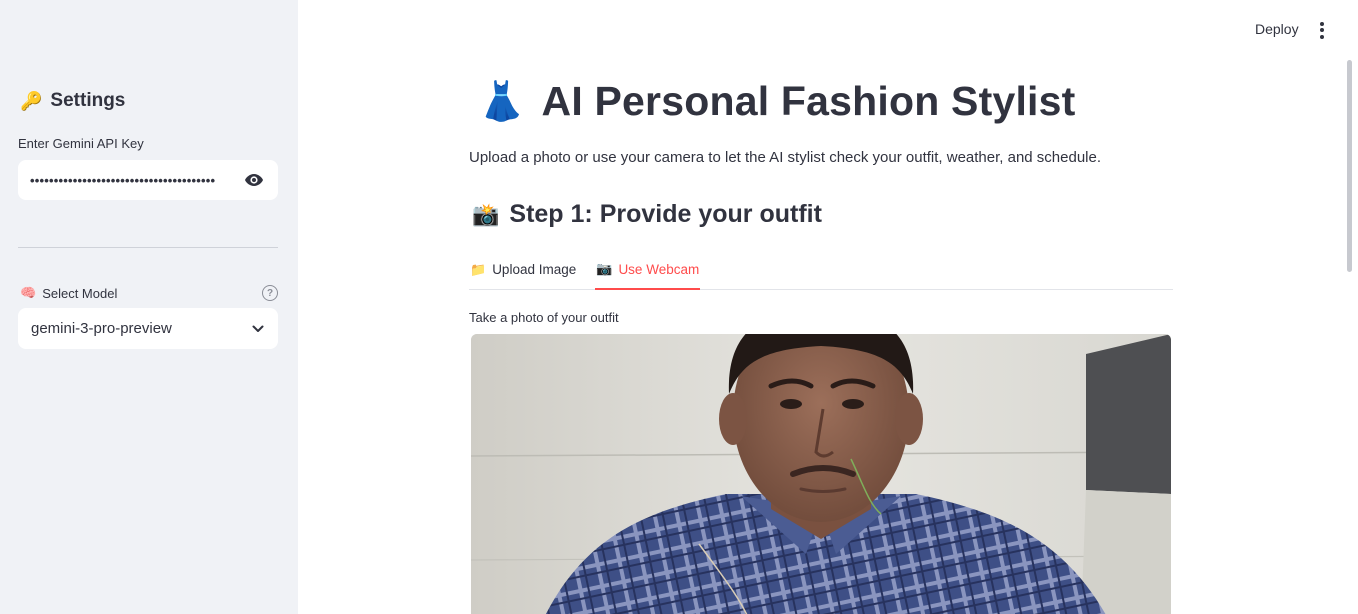  Describe the element at coordinates (88, 100) in the screenshot. I see `sidebar-title-text: Settings` at that location.